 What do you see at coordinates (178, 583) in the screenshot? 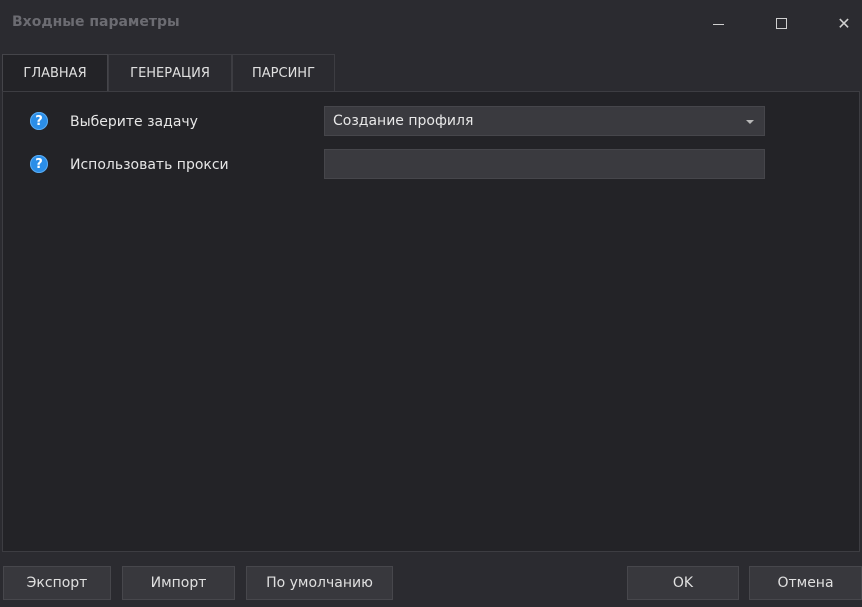
I see `import-button: Импорт` at bounding box center [178, 583].